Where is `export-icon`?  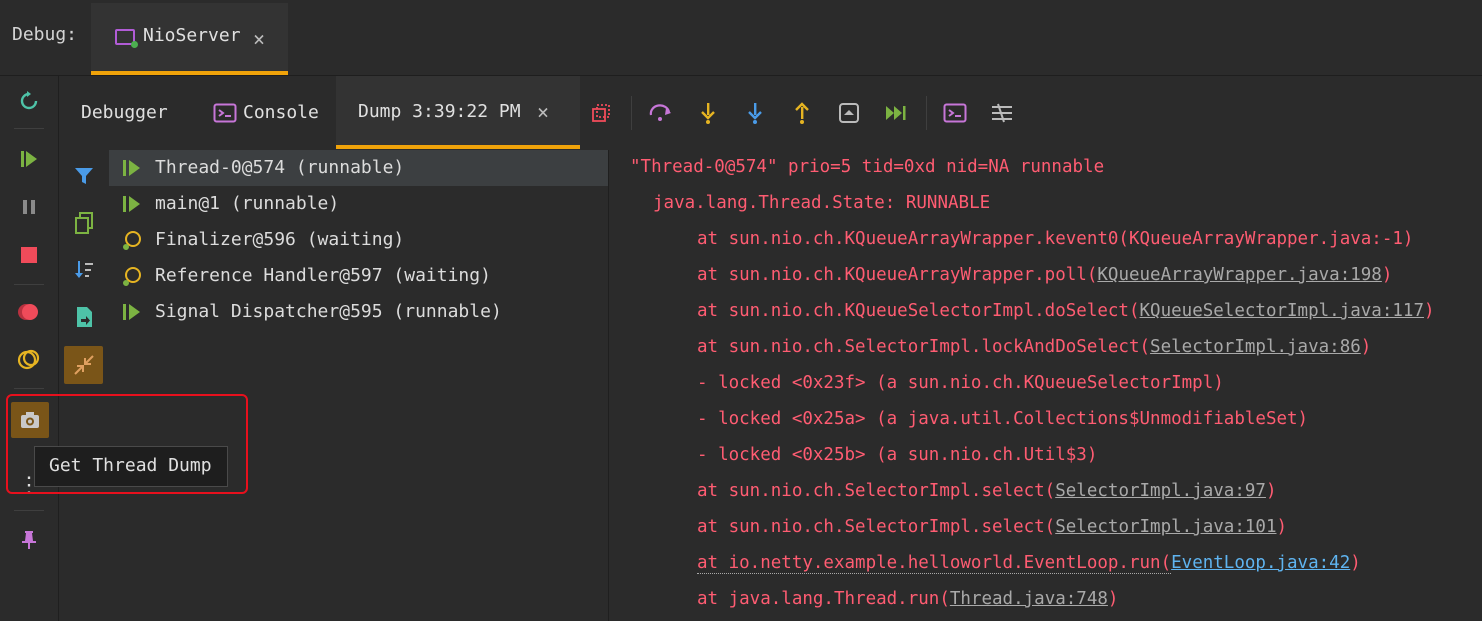 export-icon is located at coordinates (84, 317).